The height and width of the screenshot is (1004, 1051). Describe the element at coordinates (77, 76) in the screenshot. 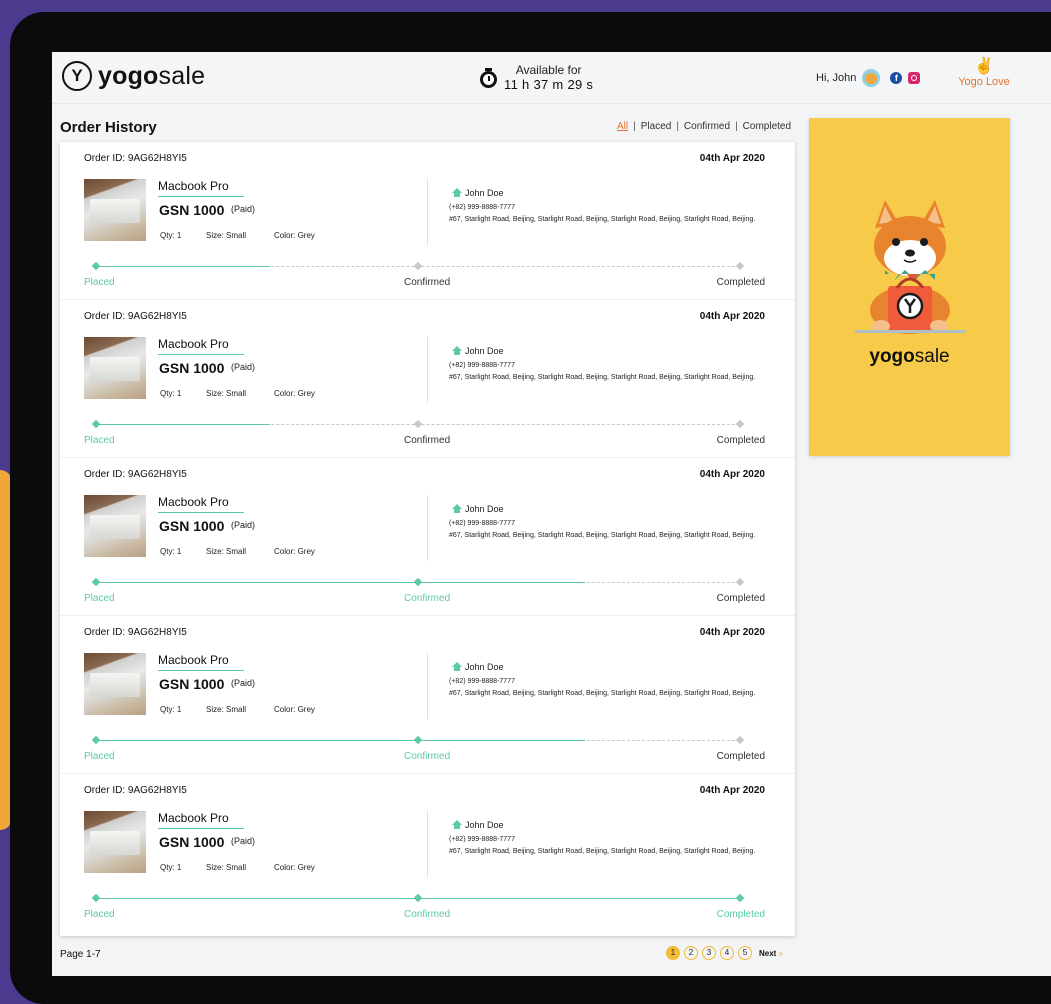

I see `logo-mark: Y` at that location.